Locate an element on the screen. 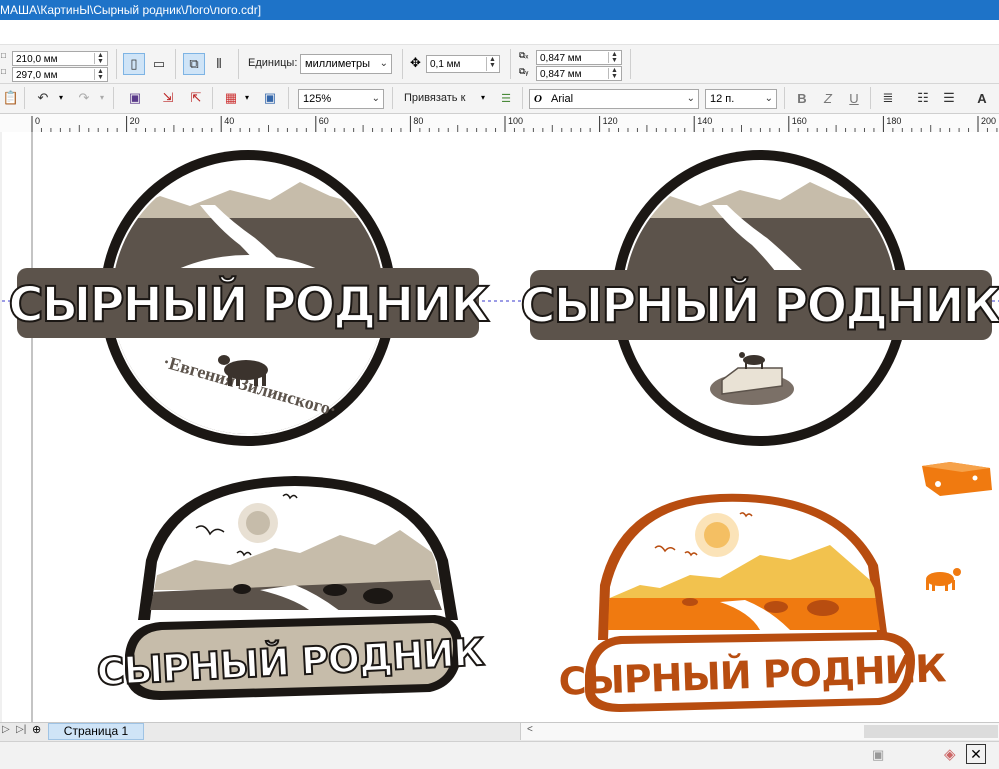 Image resolution: width=999 pixels, height=769 pixels. preview-icon: ▣ is located at coordinates (270, 97).